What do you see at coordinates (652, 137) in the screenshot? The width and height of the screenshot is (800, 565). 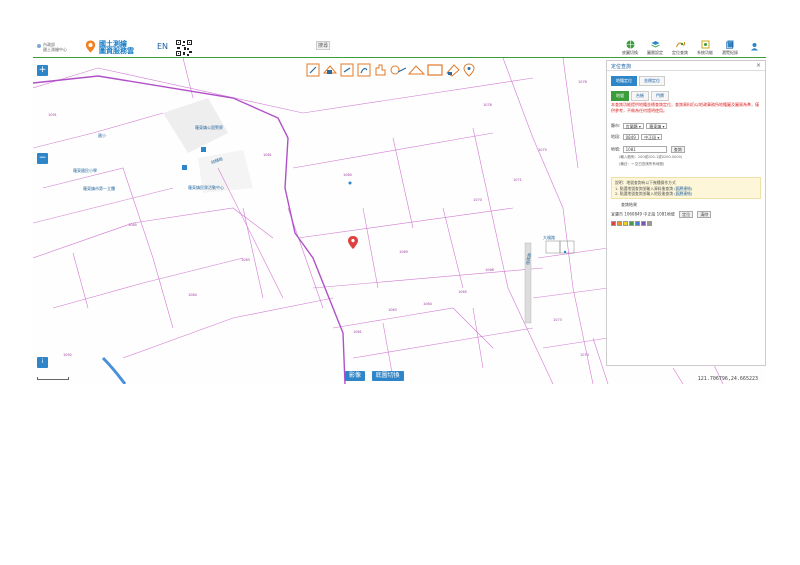 I see `section-select: 中正段 ▾` at bounding box center [652, 137].